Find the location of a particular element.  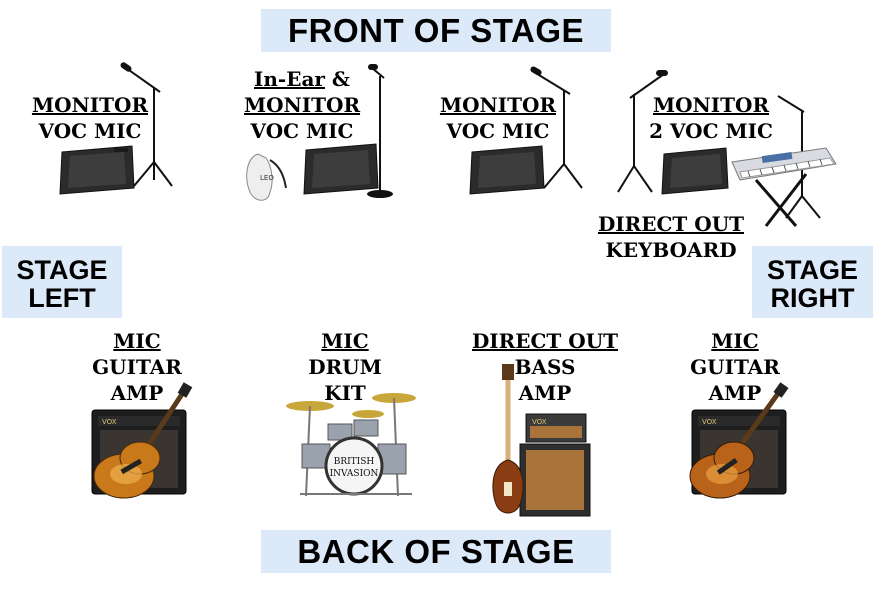

drum-label: DRUM is located at coordinates (345, 367).